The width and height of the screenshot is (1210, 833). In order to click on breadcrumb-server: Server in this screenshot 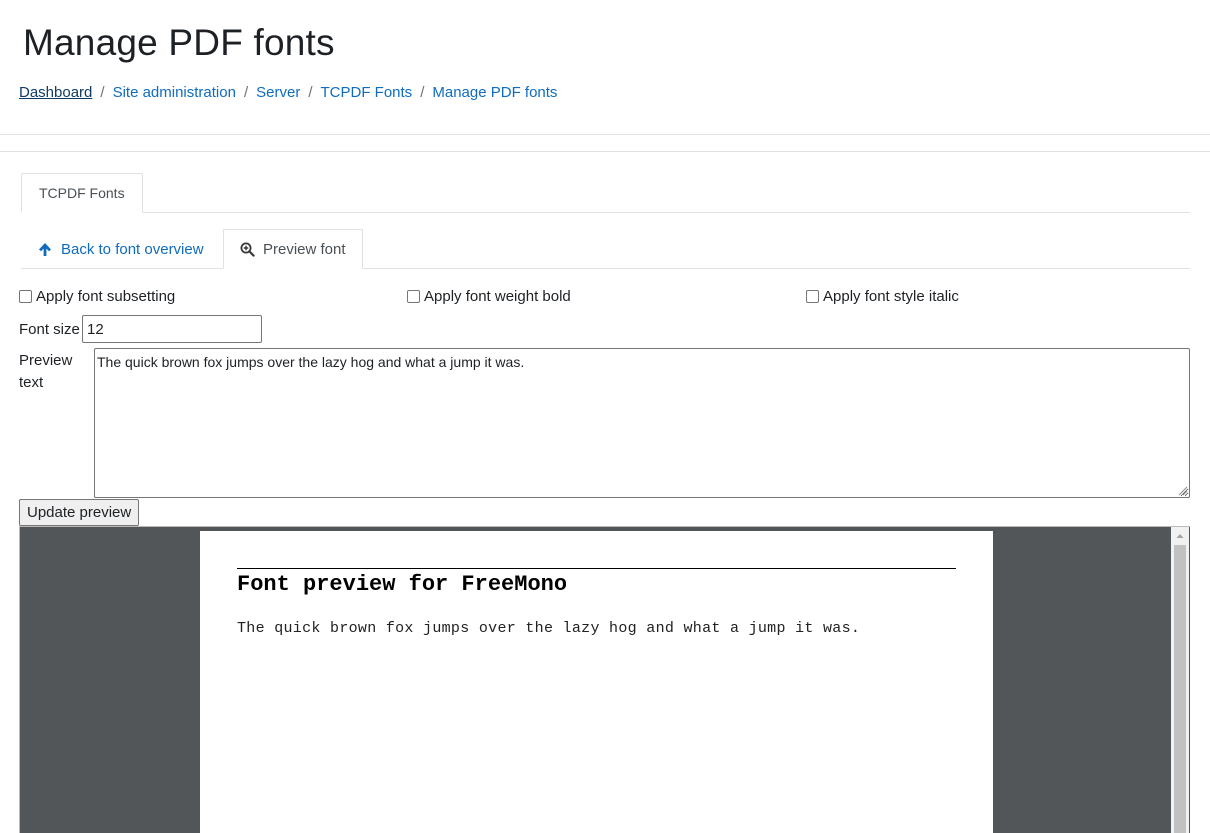, I will do `click(278, 92)`.